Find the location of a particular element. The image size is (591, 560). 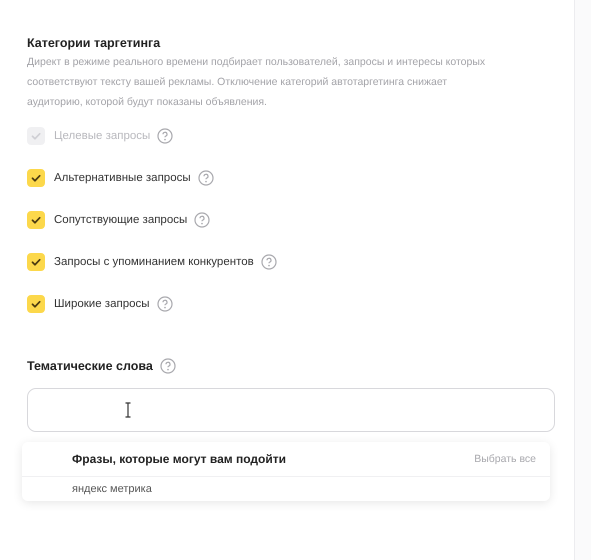

section-description: Директ в режиме реального времени подбирает пользователей, запросы и интересы которых соответствуют тексту вашей рекламы. Отключение категорий автотаргетинга снижает аудиторию, которой будут показаны объявления. is located at coordinates (256, 82).